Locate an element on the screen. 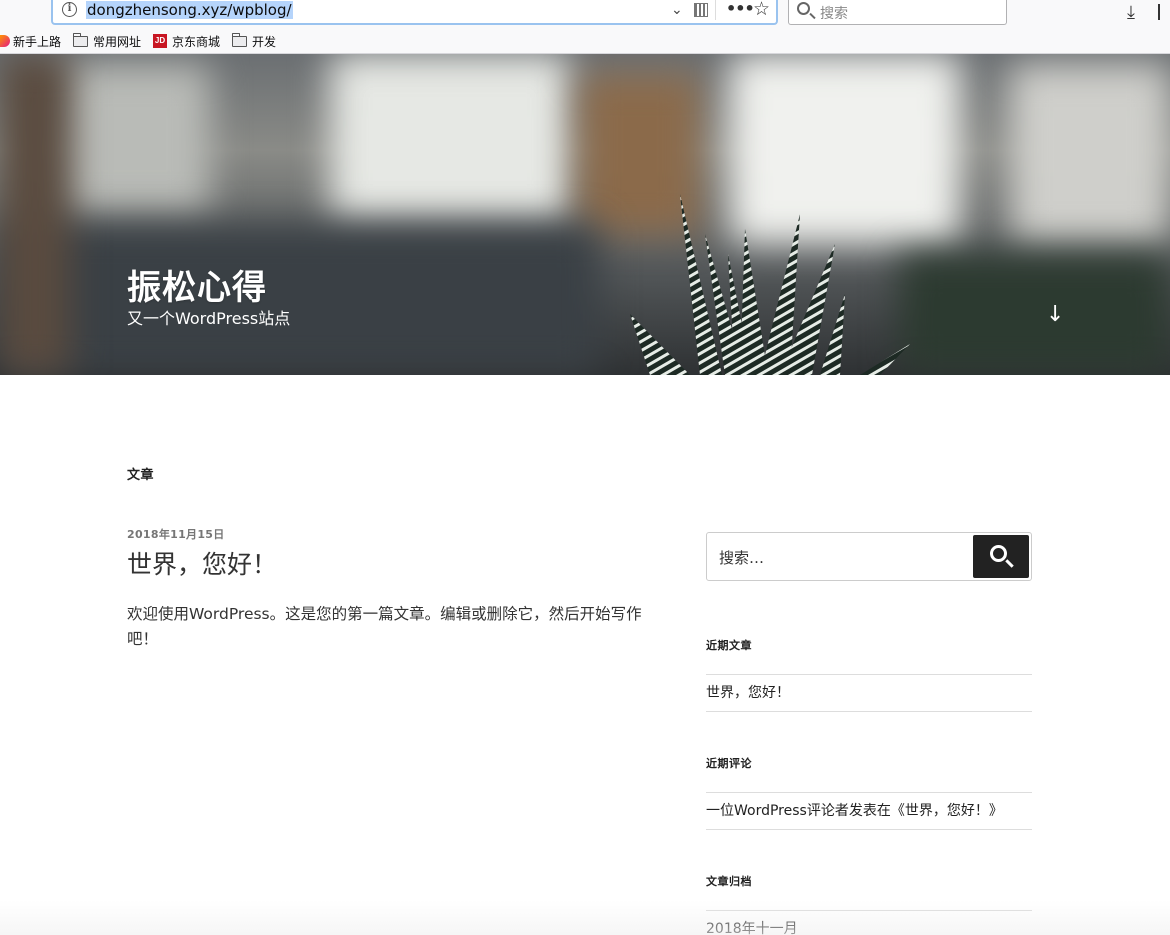 This screenshot has width=1170, height=935. firefox-icon is located at coordinates (5, 41).